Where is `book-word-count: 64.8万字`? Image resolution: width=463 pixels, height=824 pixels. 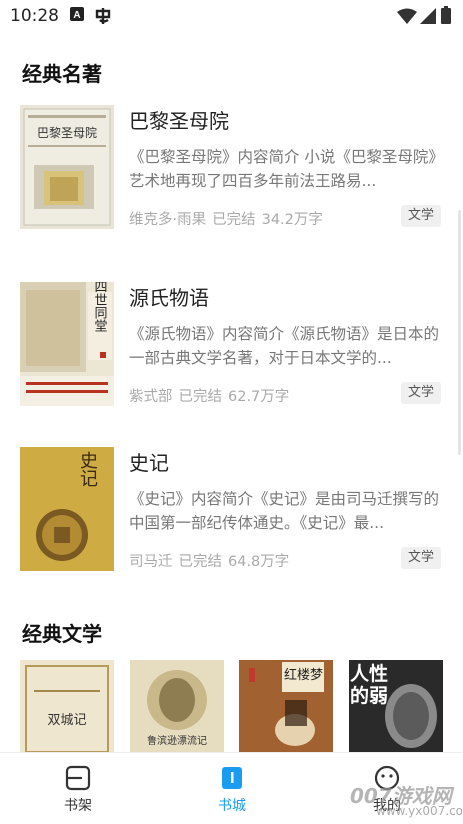 book-word-count: 64.8万字 is located at coordinates (259, 562).